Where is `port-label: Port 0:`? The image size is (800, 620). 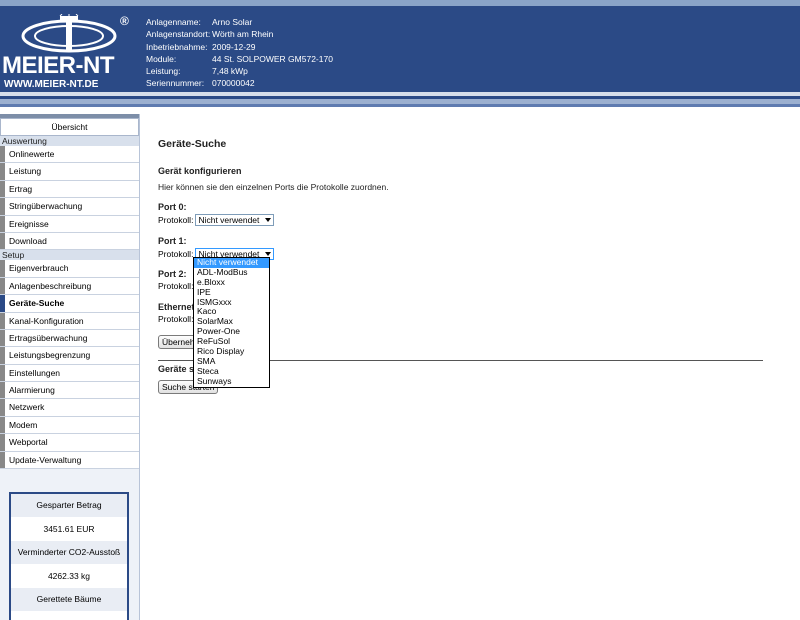
port-label: Port 0: is located at coordinates (172, 207).